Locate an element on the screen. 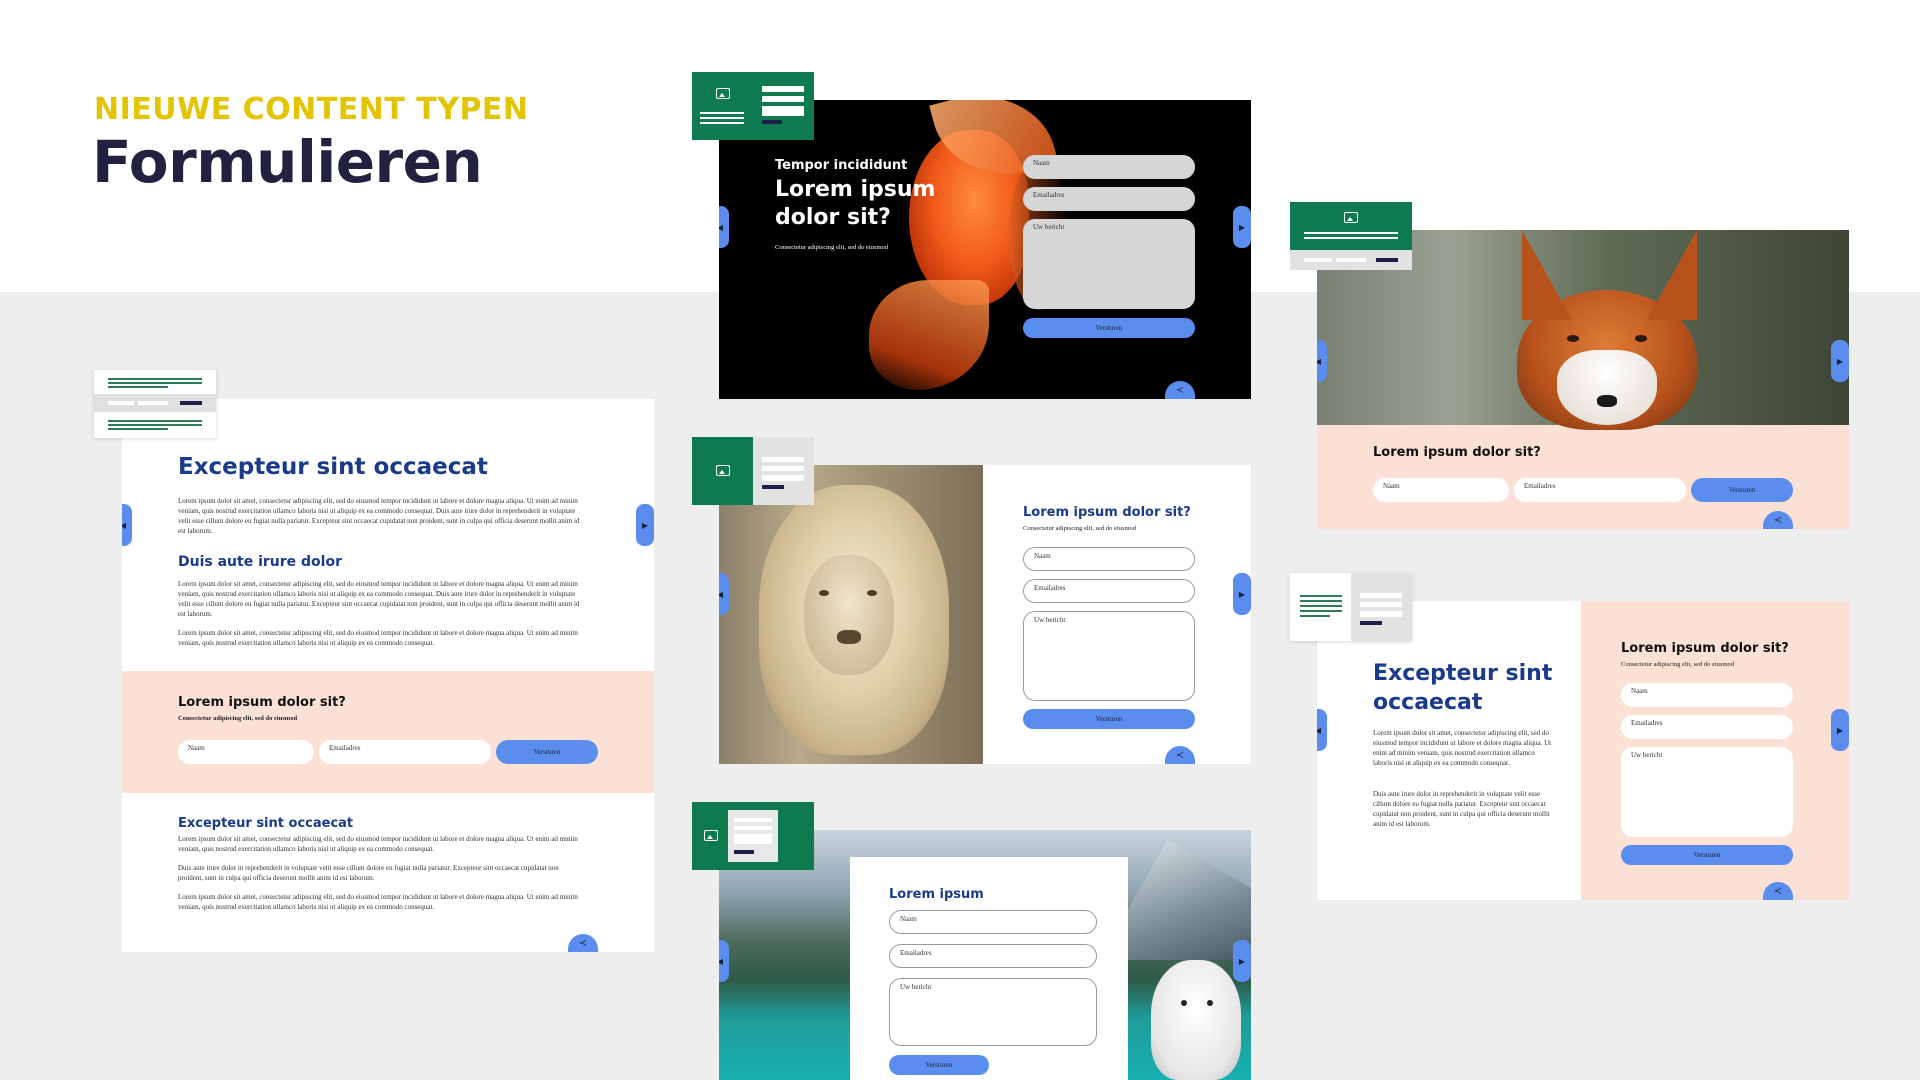 This screenshot has width=1920, height=1080. layout-icon-image-form-row is located at coordinates (1351, 236).